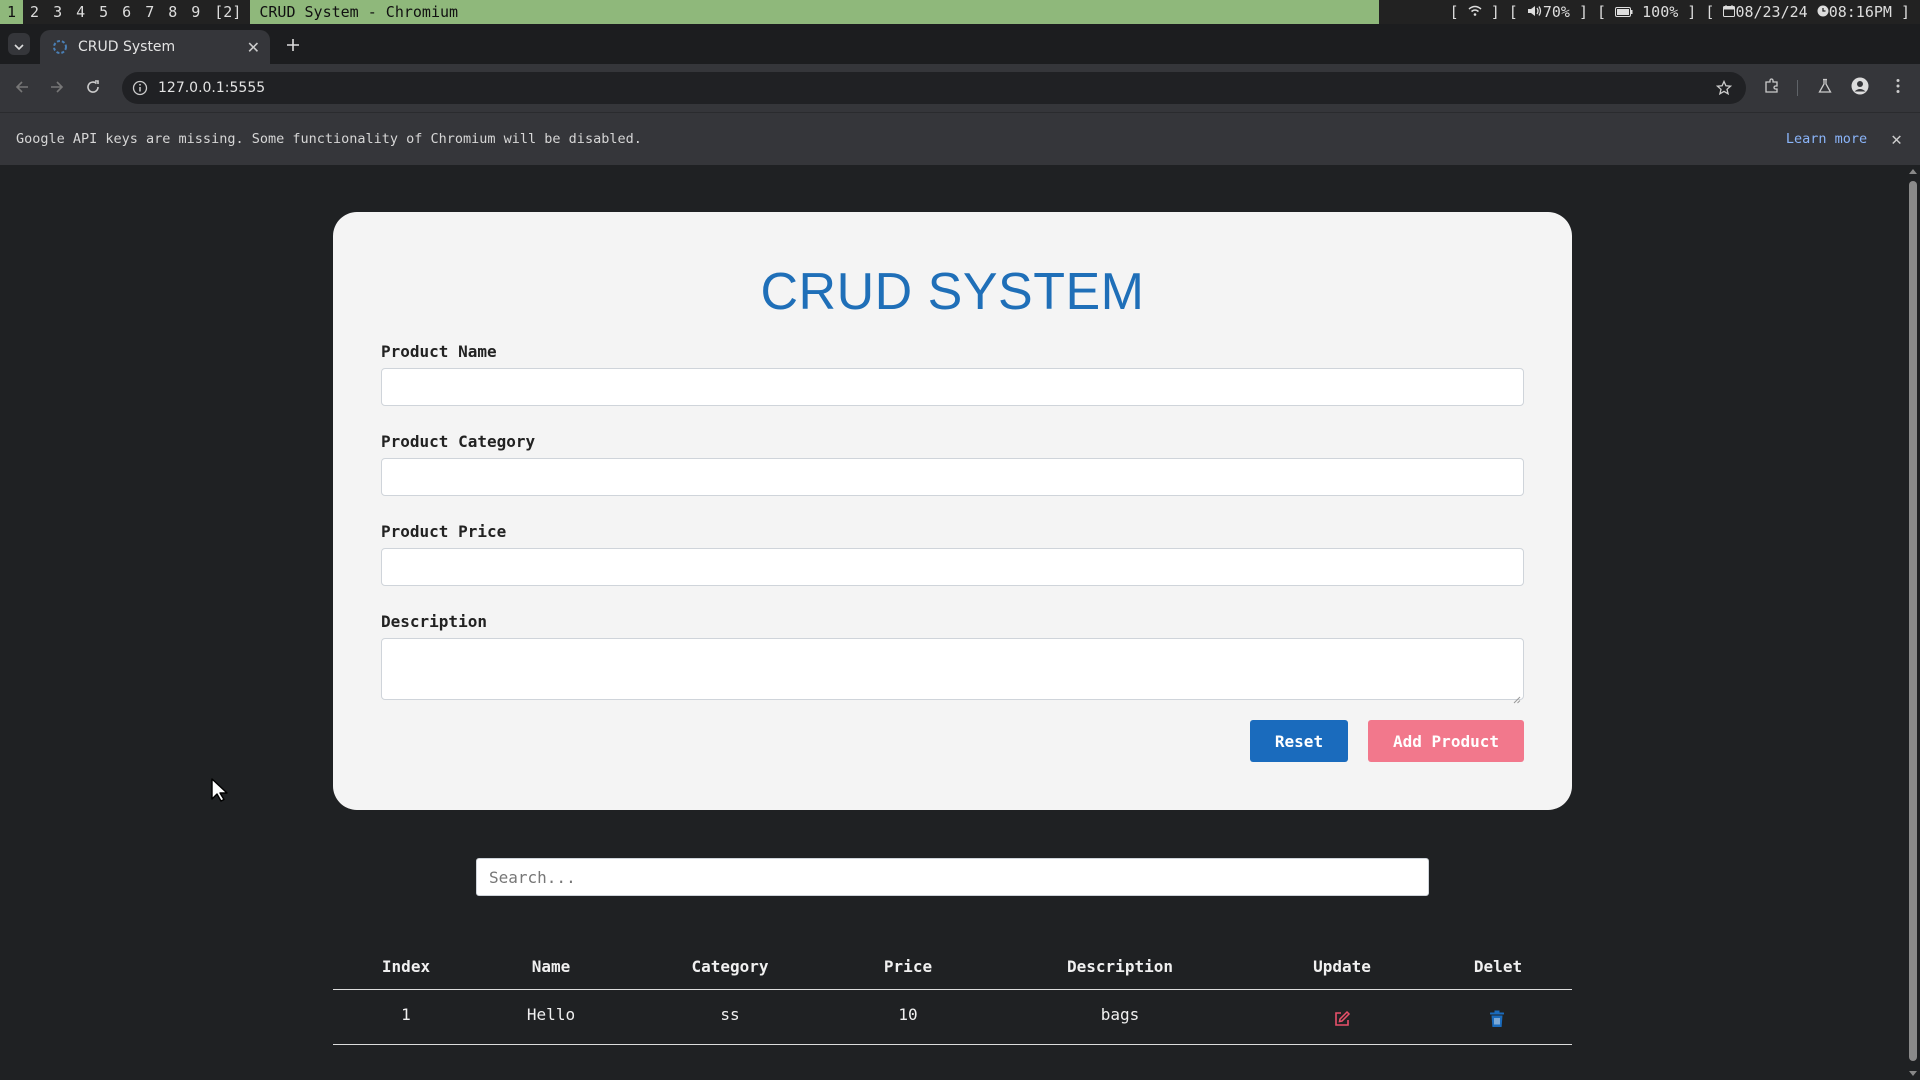  What do you see at coordinates (1120, 1014) in the screenshot?
I see `cell-description: bags` at bounding box center [1120, 1014].